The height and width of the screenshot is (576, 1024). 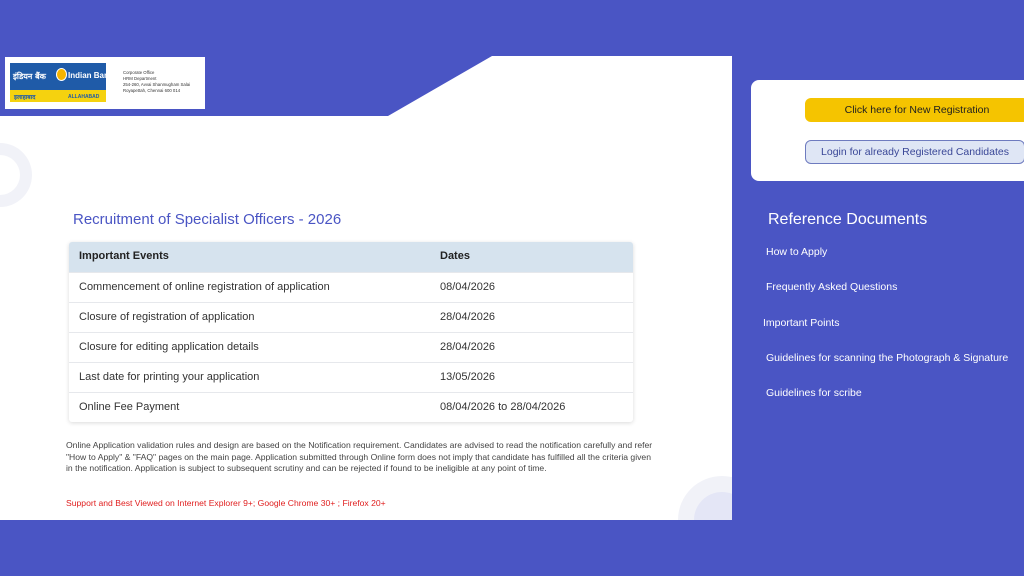 What do you see at coordinates (61, 74) in the screenshot?
I see `bank-emblem-icon` at bounding box center [61, 74].